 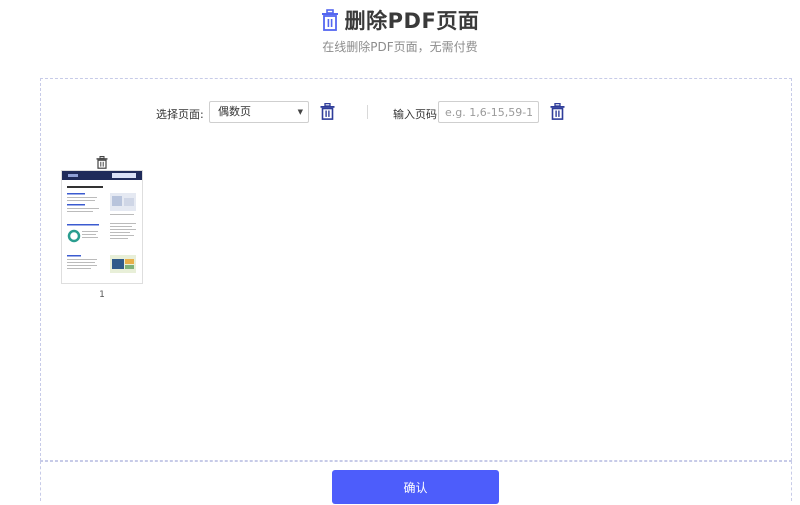 I want to click on page-title: 删除PDF页面, so click(x=412, y=21).